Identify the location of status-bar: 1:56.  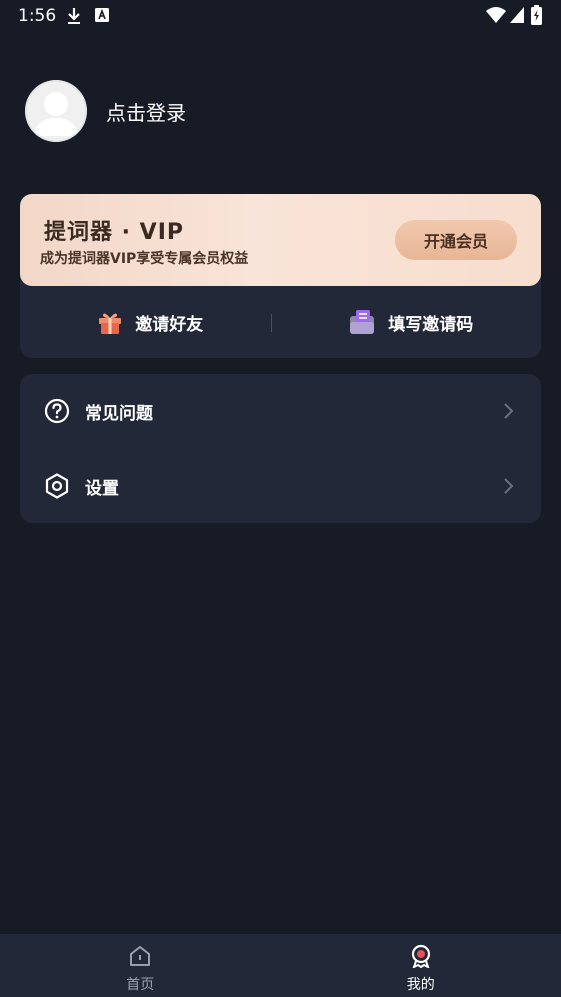
(280, 16).